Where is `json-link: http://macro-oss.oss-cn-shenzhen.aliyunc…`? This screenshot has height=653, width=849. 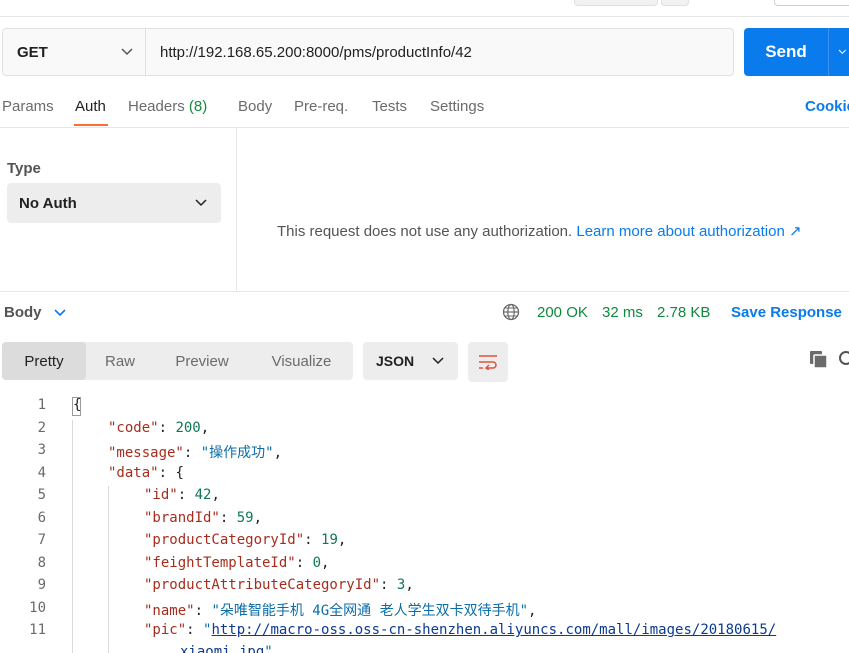 json-link: http://macro-oss.oss-cn-shenzhen.aliyunc… is located at coordinates (493, 630).